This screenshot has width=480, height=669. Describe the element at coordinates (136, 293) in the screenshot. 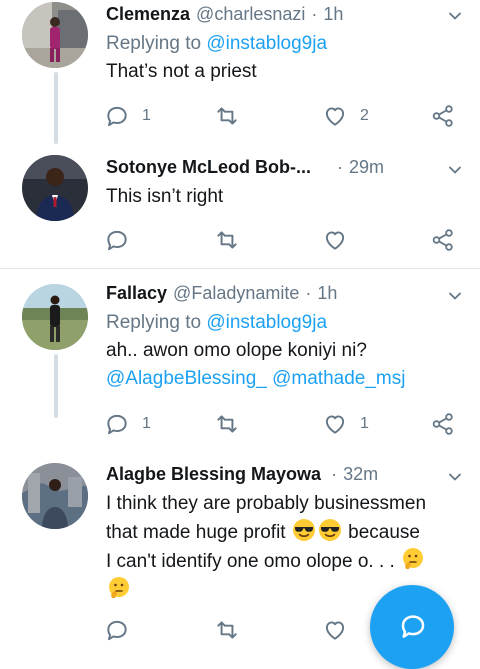

I see `display-name: Fallacy` at that location.